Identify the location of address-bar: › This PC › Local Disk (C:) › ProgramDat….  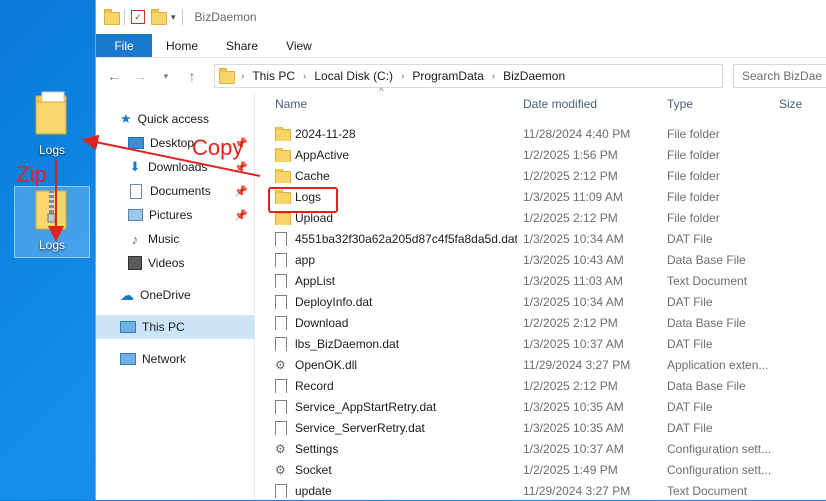
(468, 76).